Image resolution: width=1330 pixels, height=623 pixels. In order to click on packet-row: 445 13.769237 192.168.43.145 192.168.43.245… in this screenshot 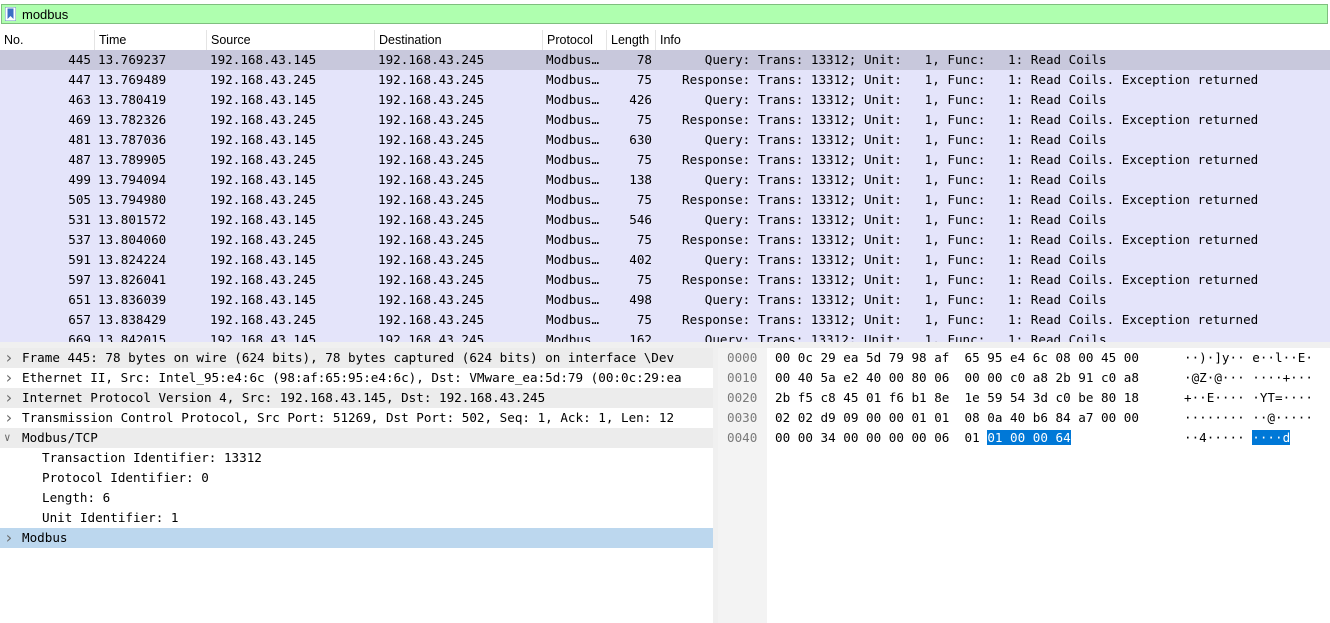, I will do `click(665, 60)`.